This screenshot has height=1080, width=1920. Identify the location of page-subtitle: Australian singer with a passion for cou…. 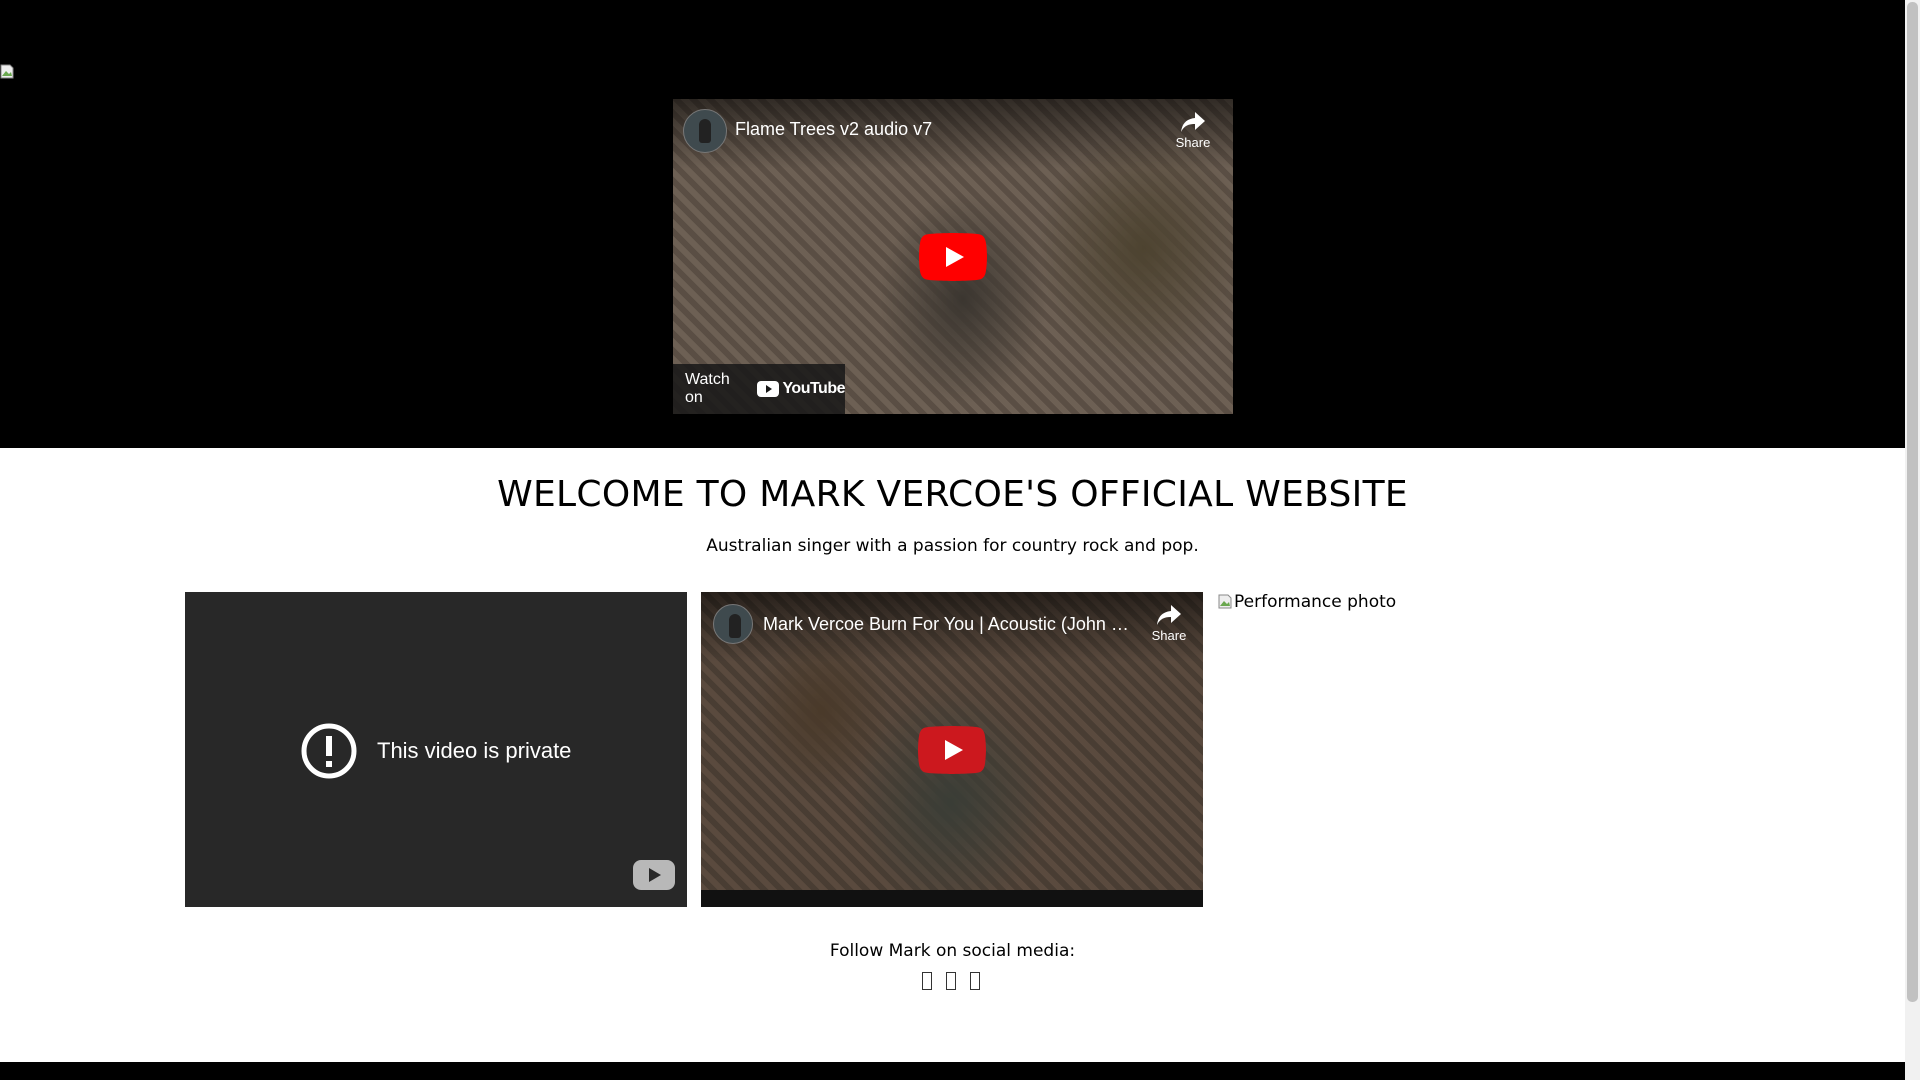
(952, 546).